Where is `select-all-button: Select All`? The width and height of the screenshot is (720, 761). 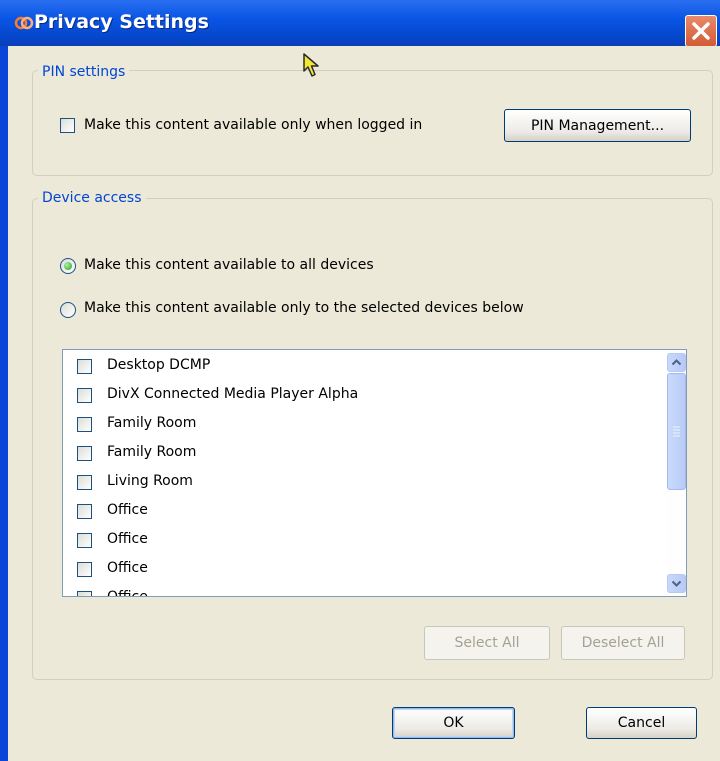 select-all-button: Select All is located at coordinates (487, 643).